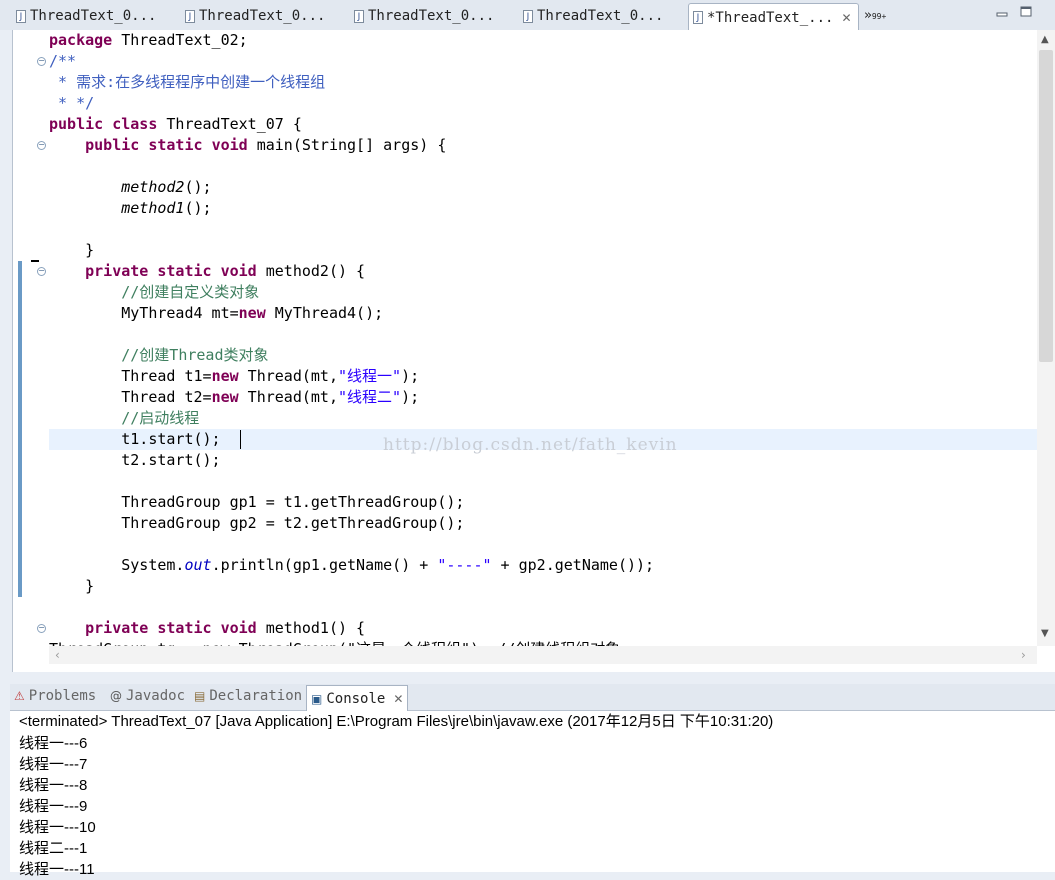  I want to click on scroll-right-icon: ›, so click(1023, 655).